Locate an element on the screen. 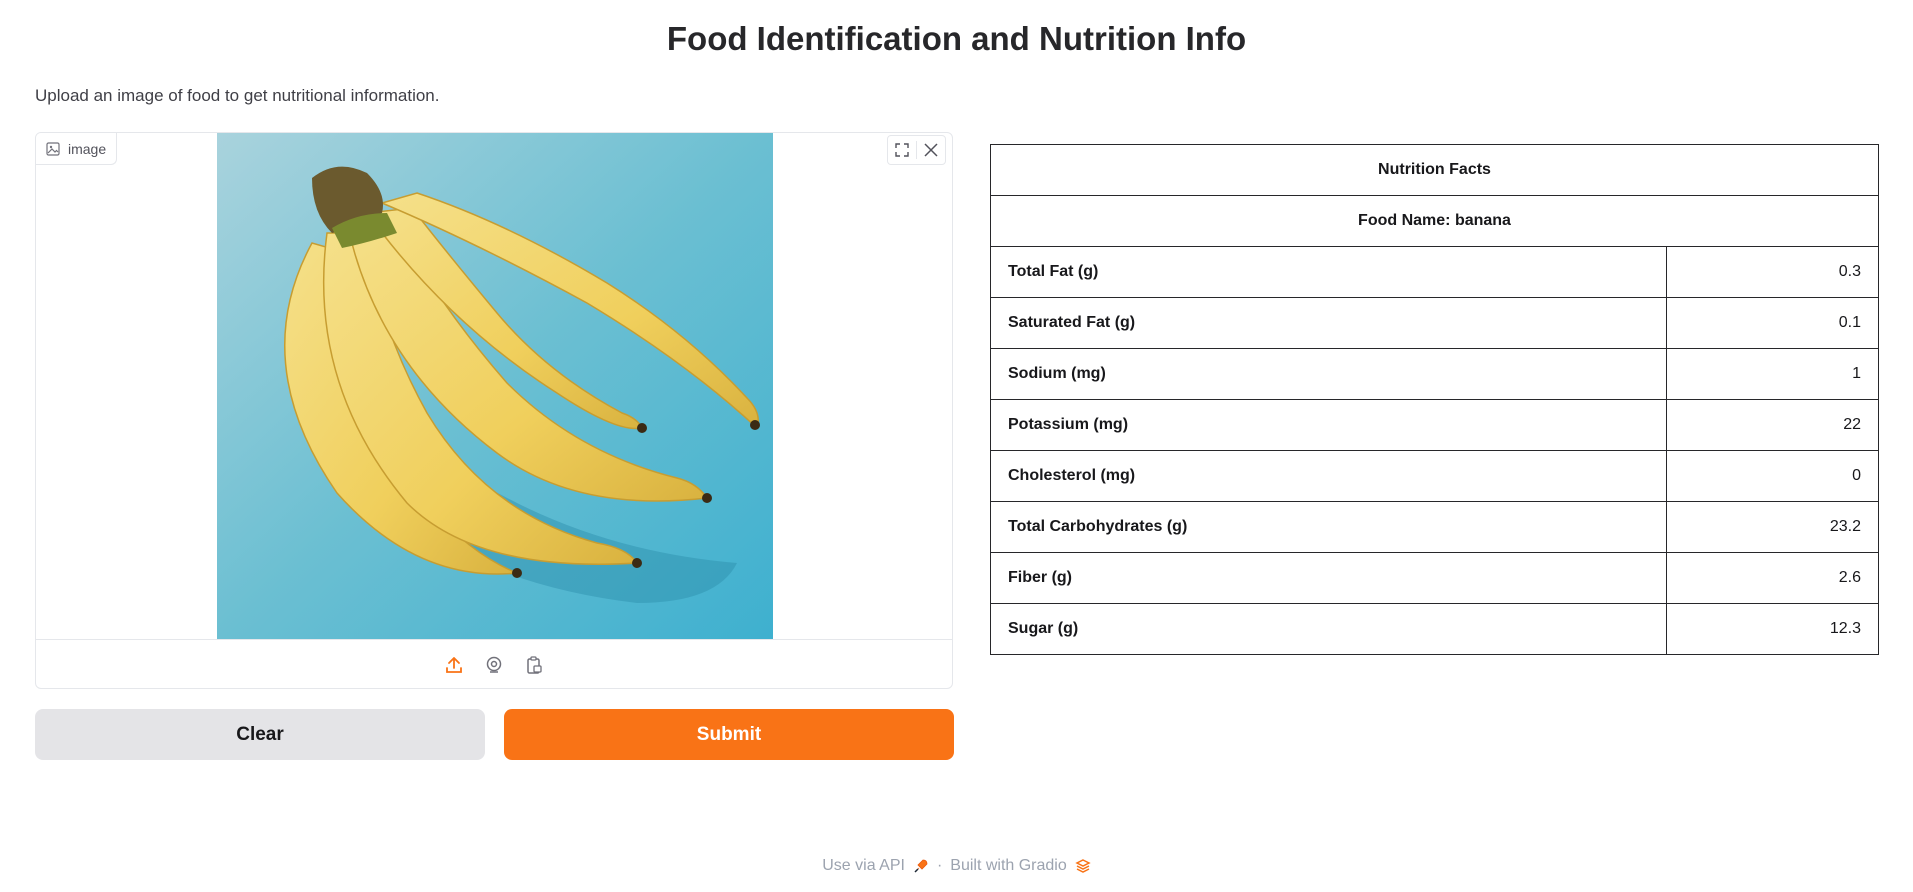  gradio-link: Built with Gradio is located at coordinates (1020, 866).